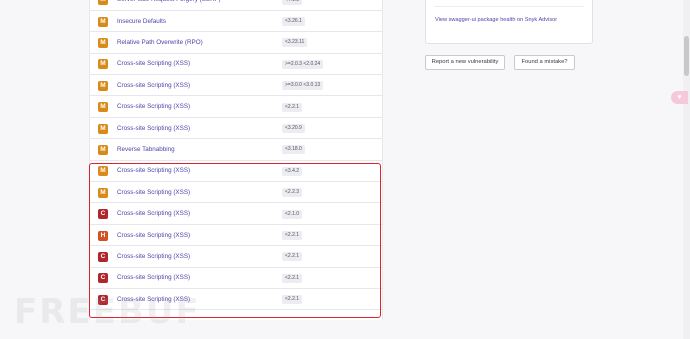  I want to click on found-mistake-button: Found a mistake?, so click(544, 62).